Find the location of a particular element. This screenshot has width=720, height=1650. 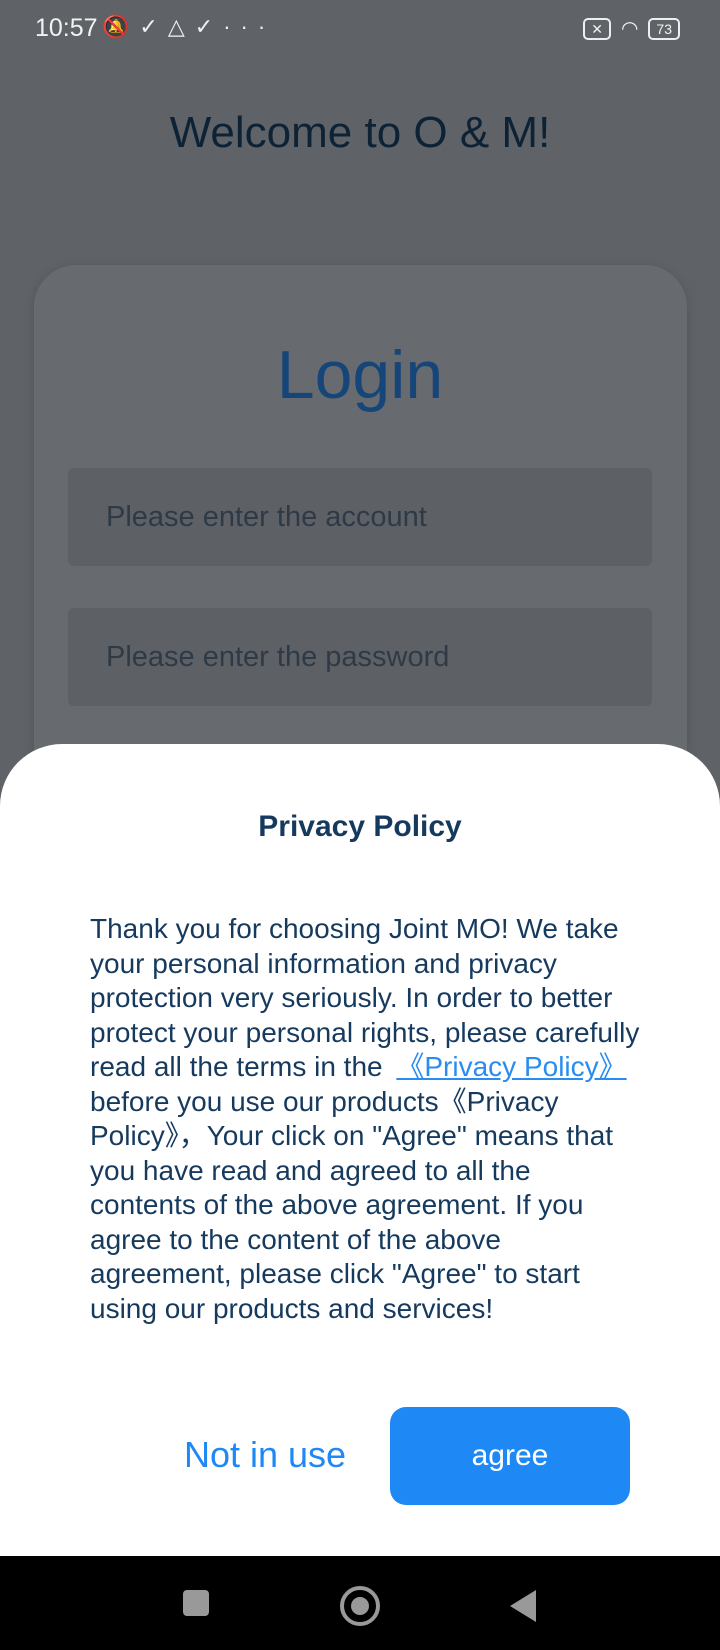

recents-icon is located at coordinates (196, 1603).